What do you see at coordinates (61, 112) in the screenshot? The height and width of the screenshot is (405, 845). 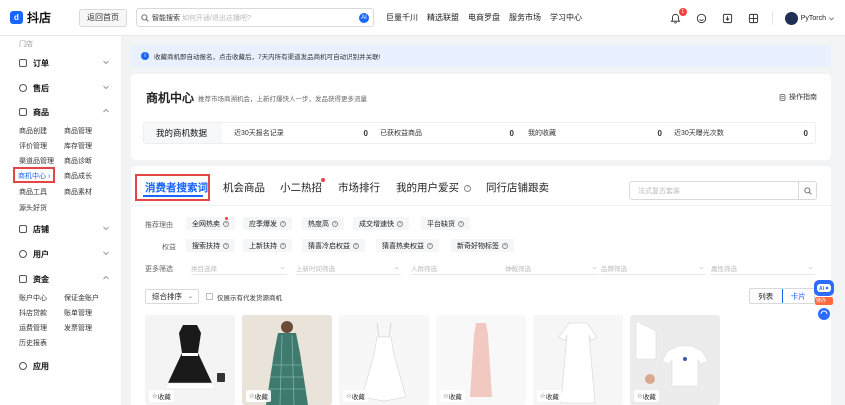 I see `sidebar-section-products: 商品` at bounding box center [61, 112].